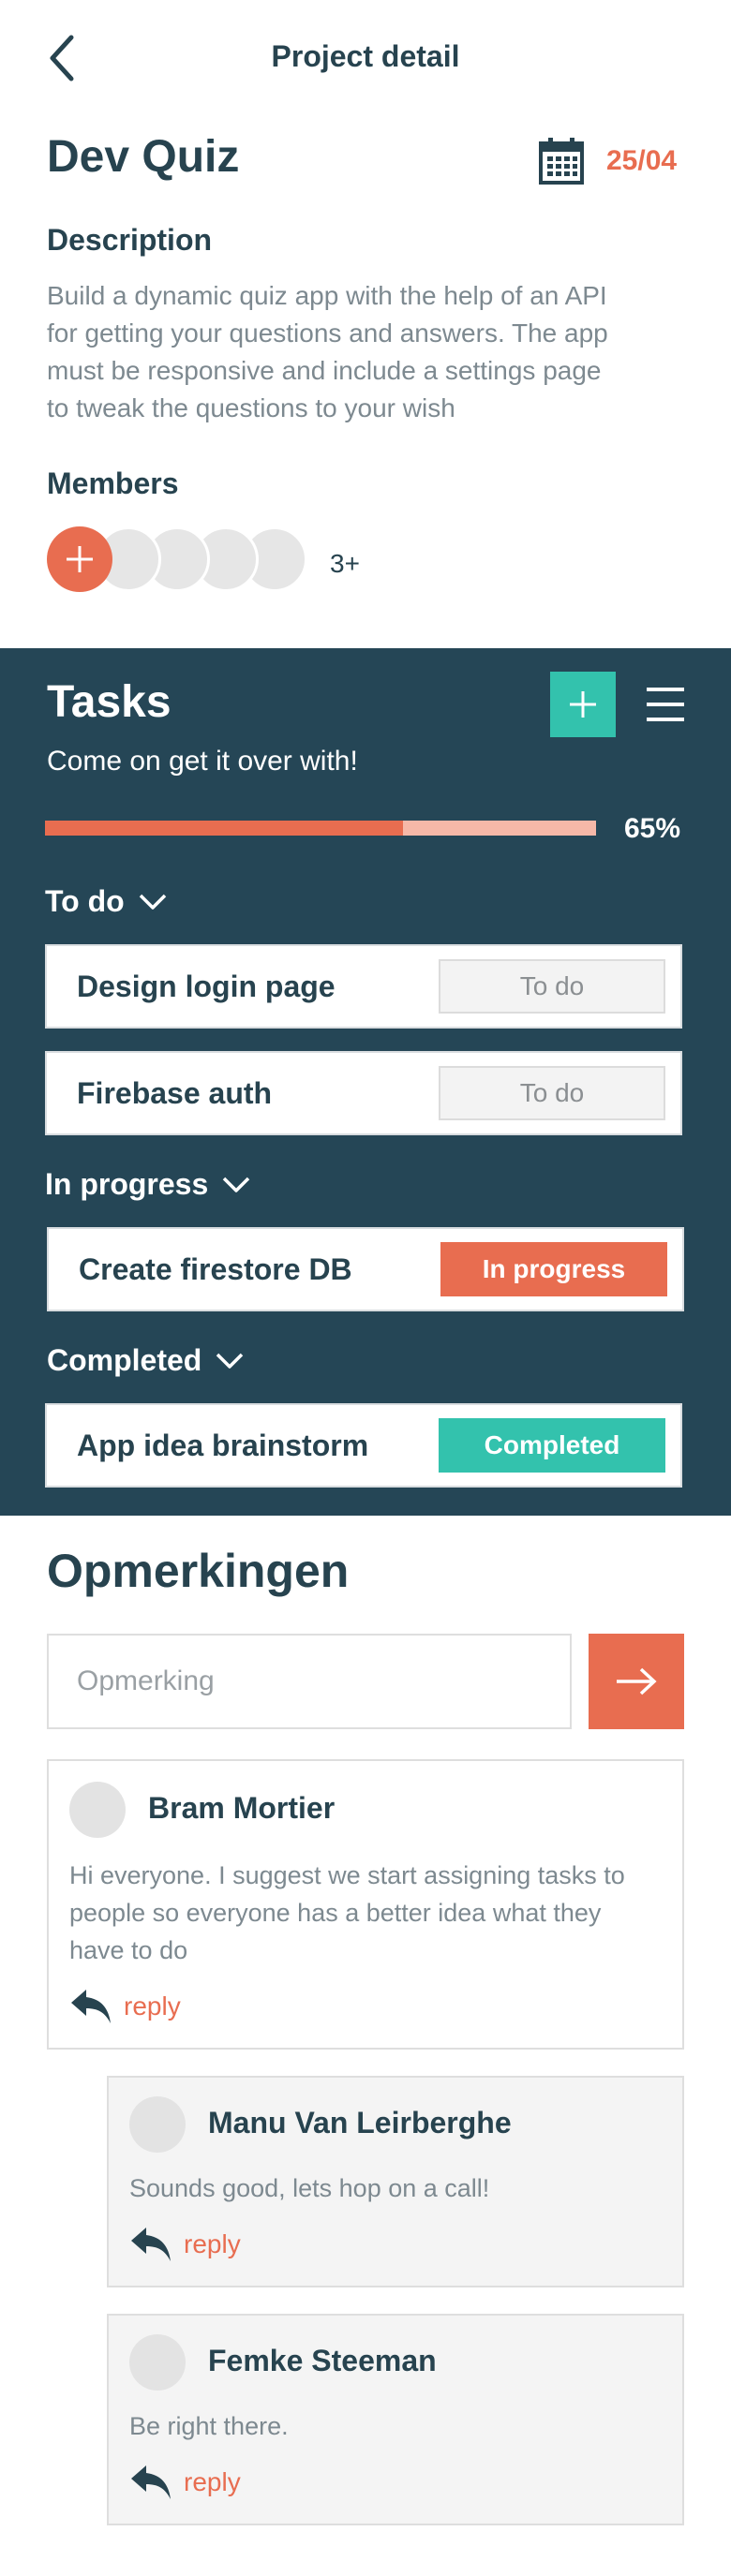  I want to click on progress-bar, so click(320, 829).